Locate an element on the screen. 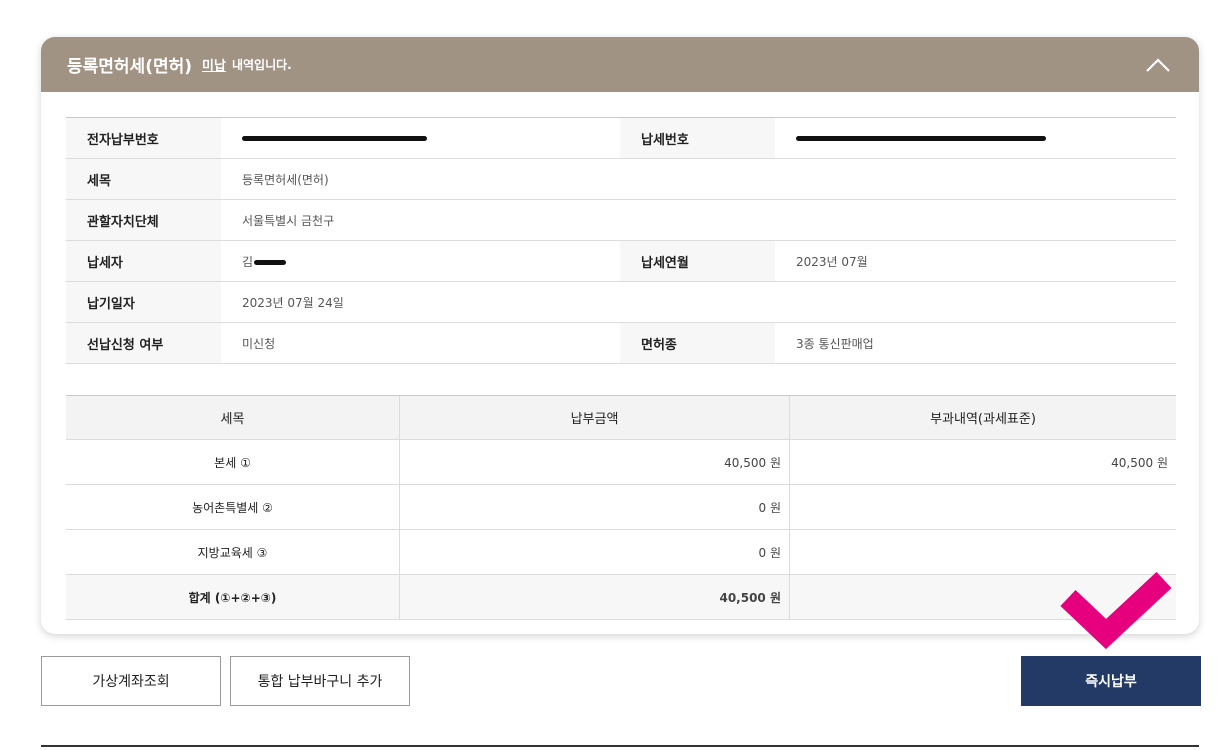 The image size is (1222, 750). tax-item-label: 세목 is located at coordinates (143, 179).